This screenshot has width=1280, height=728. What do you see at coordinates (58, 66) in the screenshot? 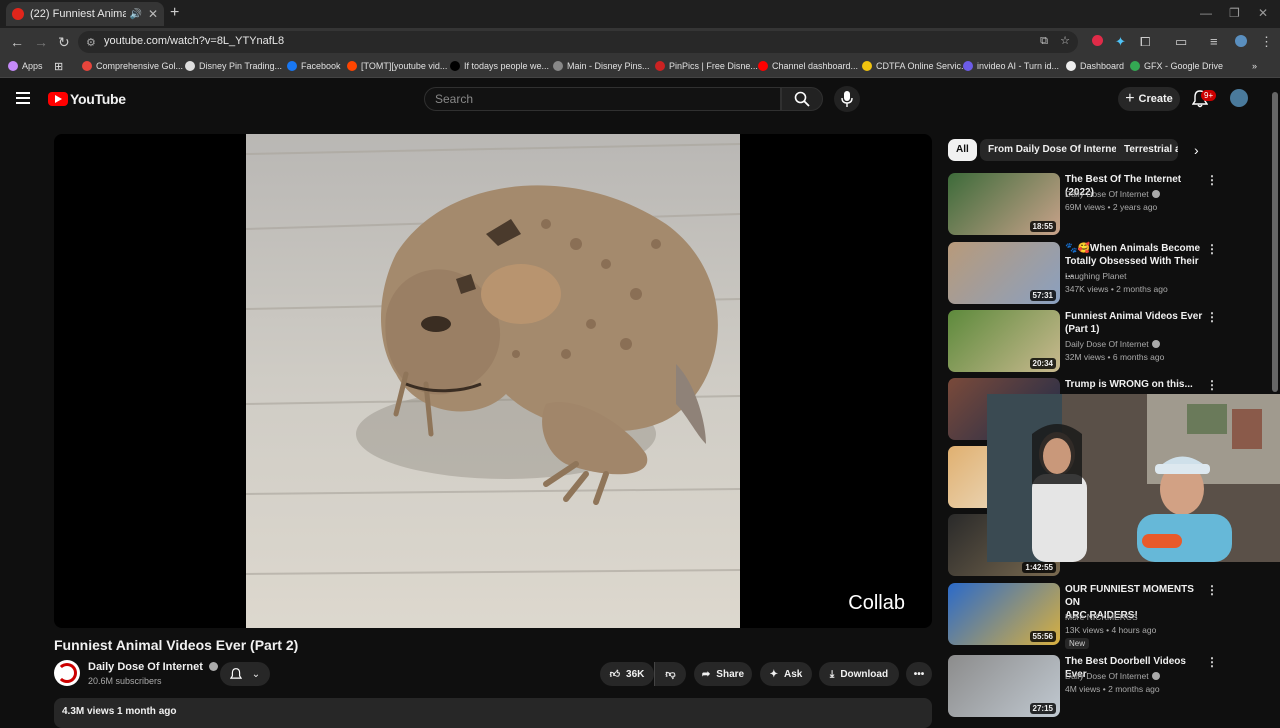
I see `apps-grid-icon: ⊞` at bounding box center [58, 66].